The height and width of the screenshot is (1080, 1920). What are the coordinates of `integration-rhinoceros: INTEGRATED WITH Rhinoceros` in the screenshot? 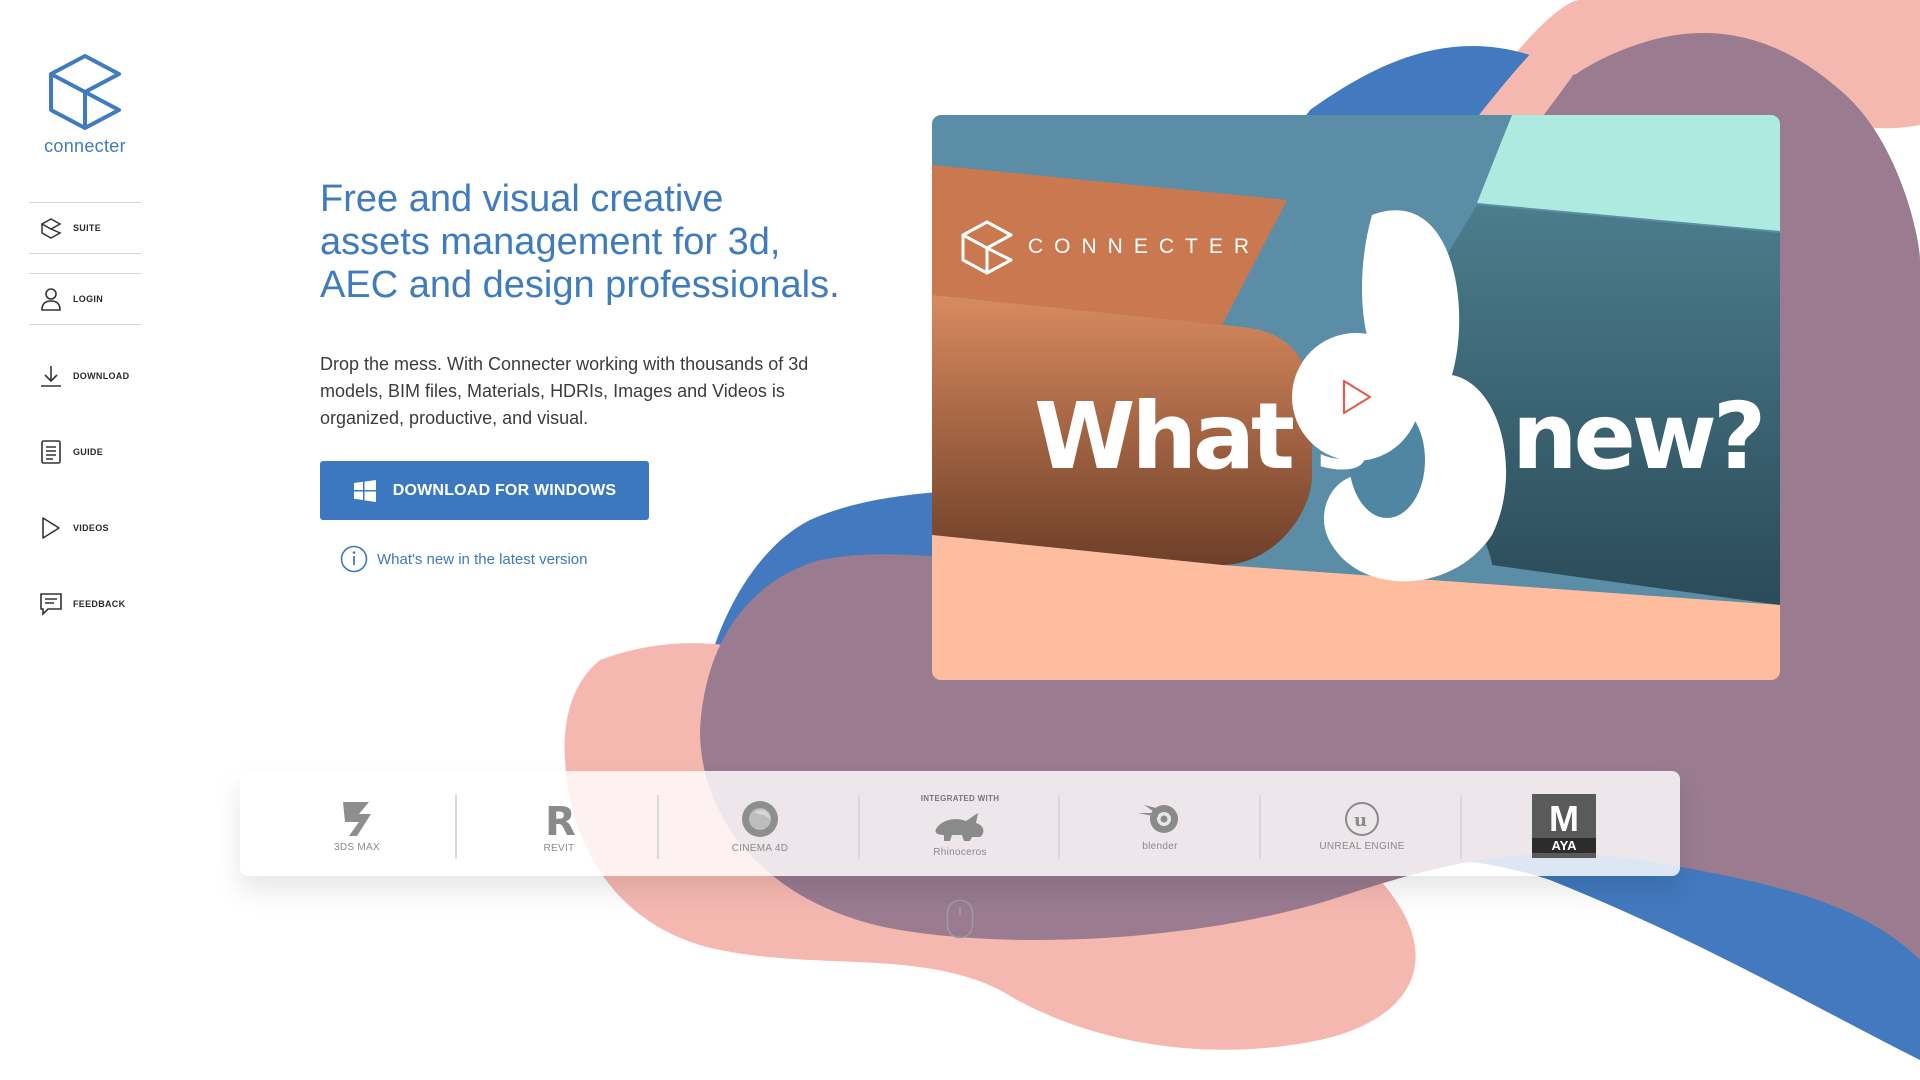 It's located at (960, 826).